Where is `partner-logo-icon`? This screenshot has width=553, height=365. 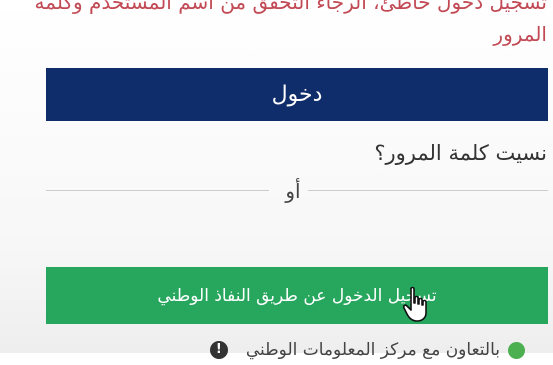
partner-logo-icon is located at coordinates (516, 350).